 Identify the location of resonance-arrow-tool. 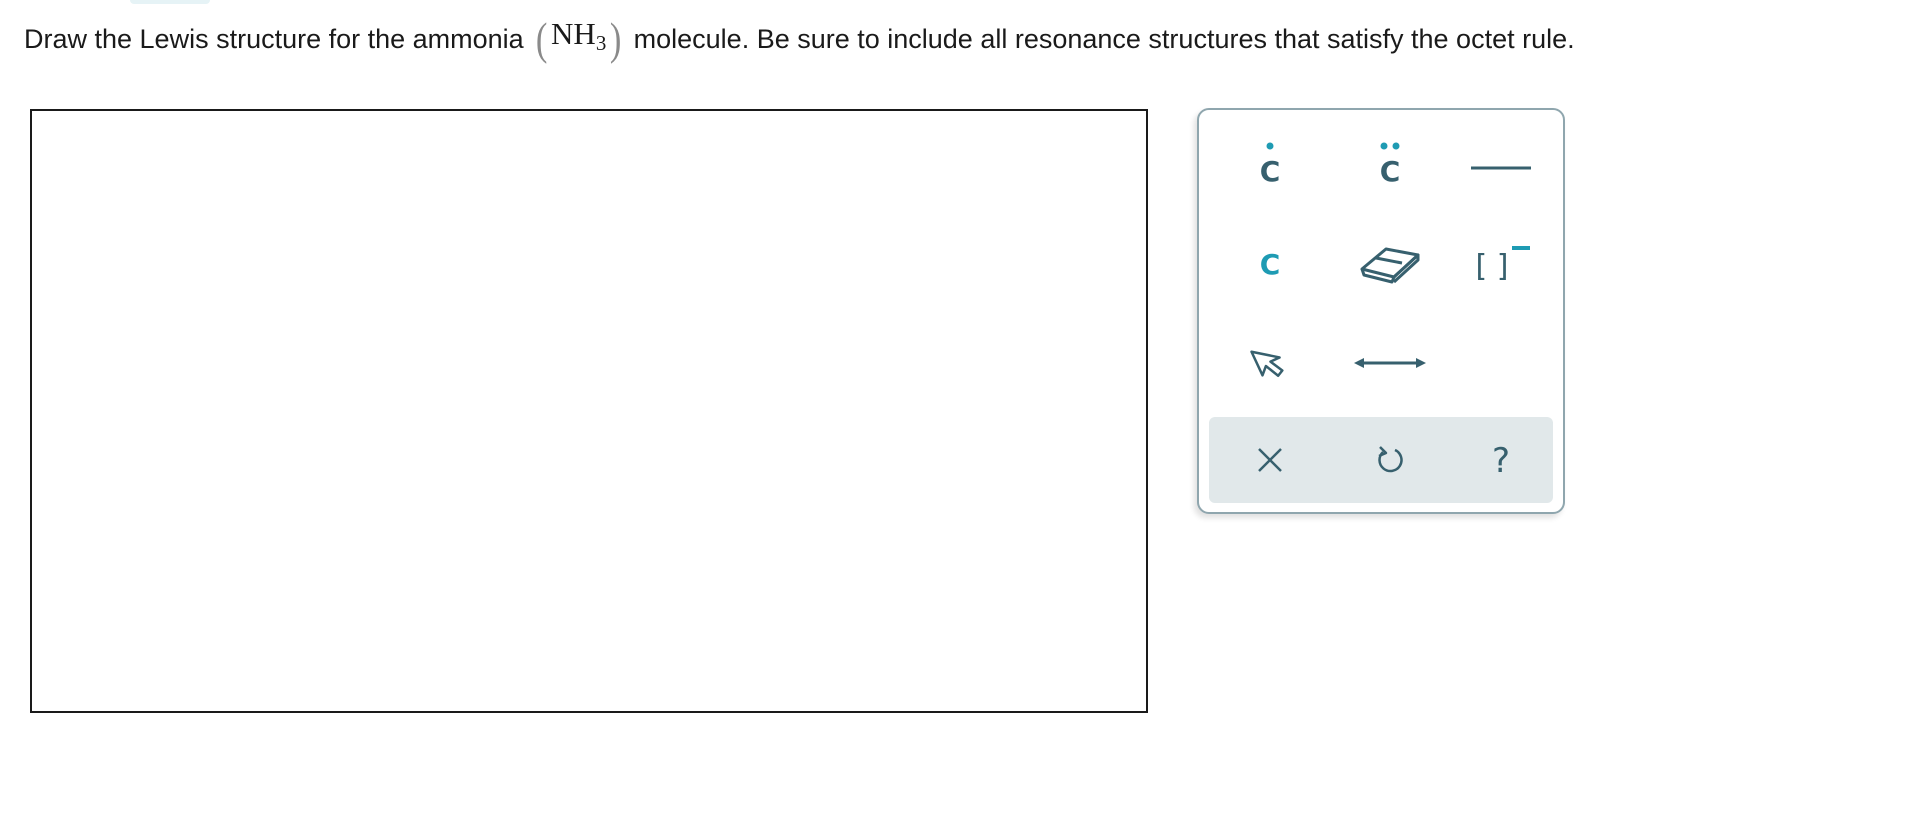
(1390, 363).